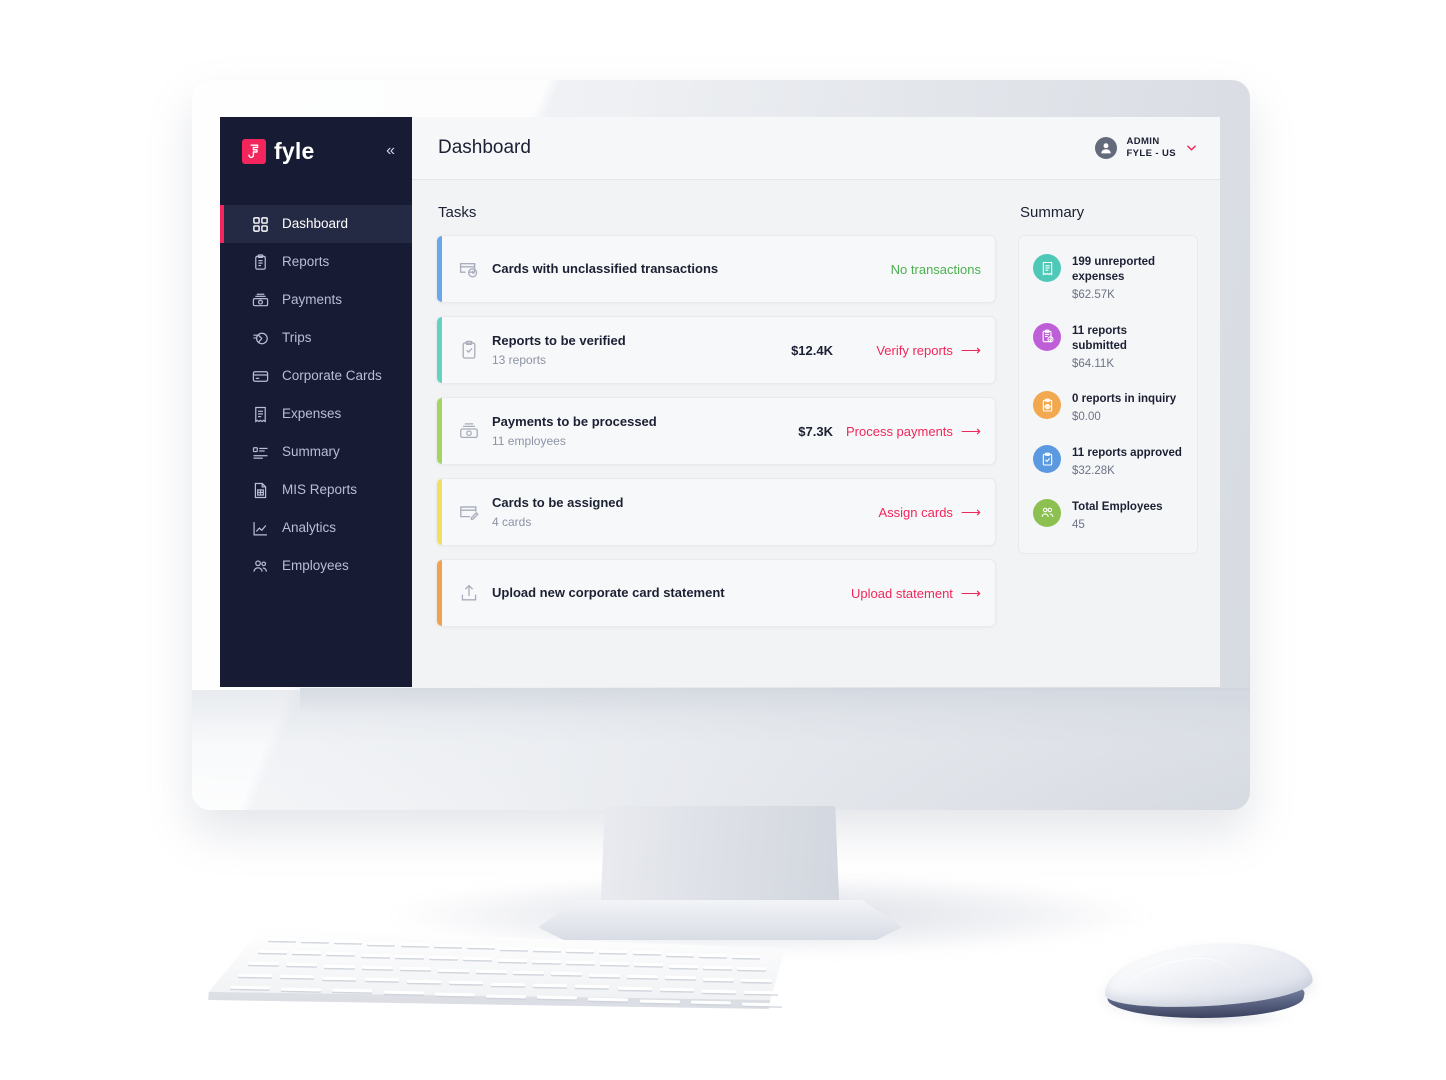 This screenshot has height=1080, width=1446. Describe the element at coordinates (1047, 512) in the screenshot. I see `people-icon` at that location.